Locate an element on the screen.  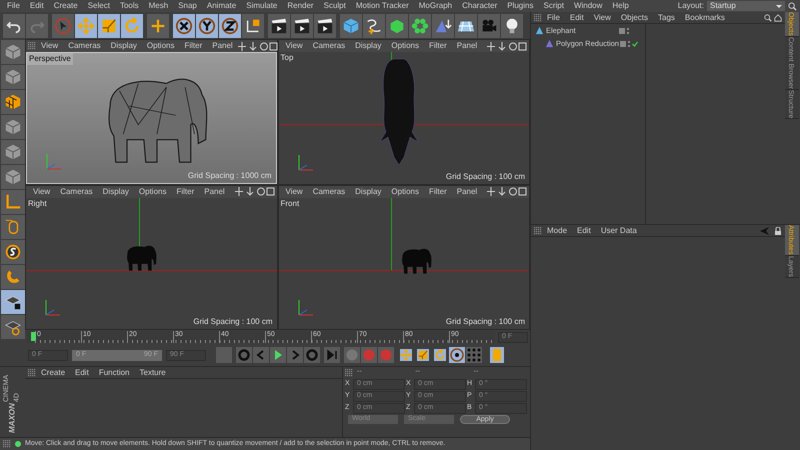
check-icon is located at coordinates (635, 43).